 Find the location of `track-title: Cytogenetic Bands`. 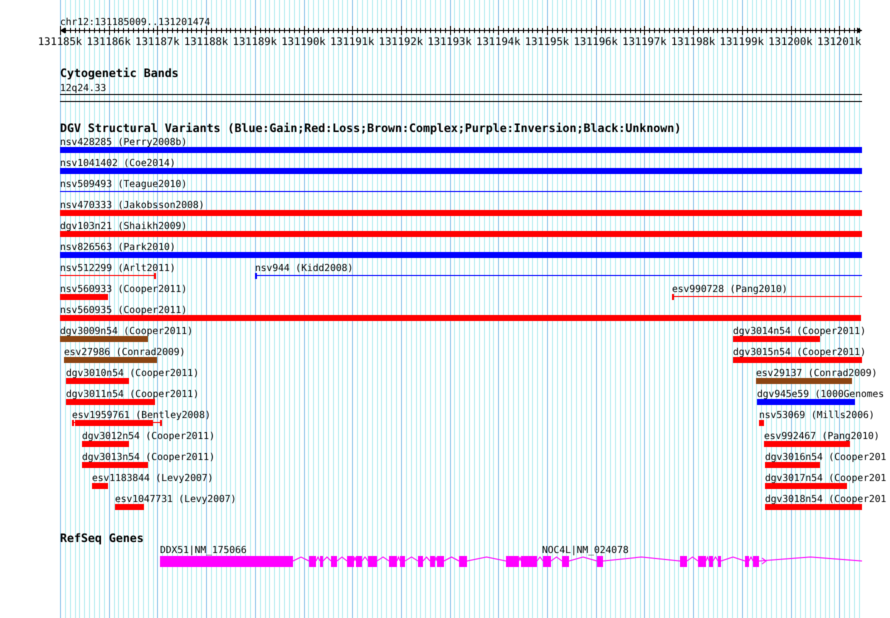

track-title: Cytogenetic Bands is located at coordinates (119, 73).